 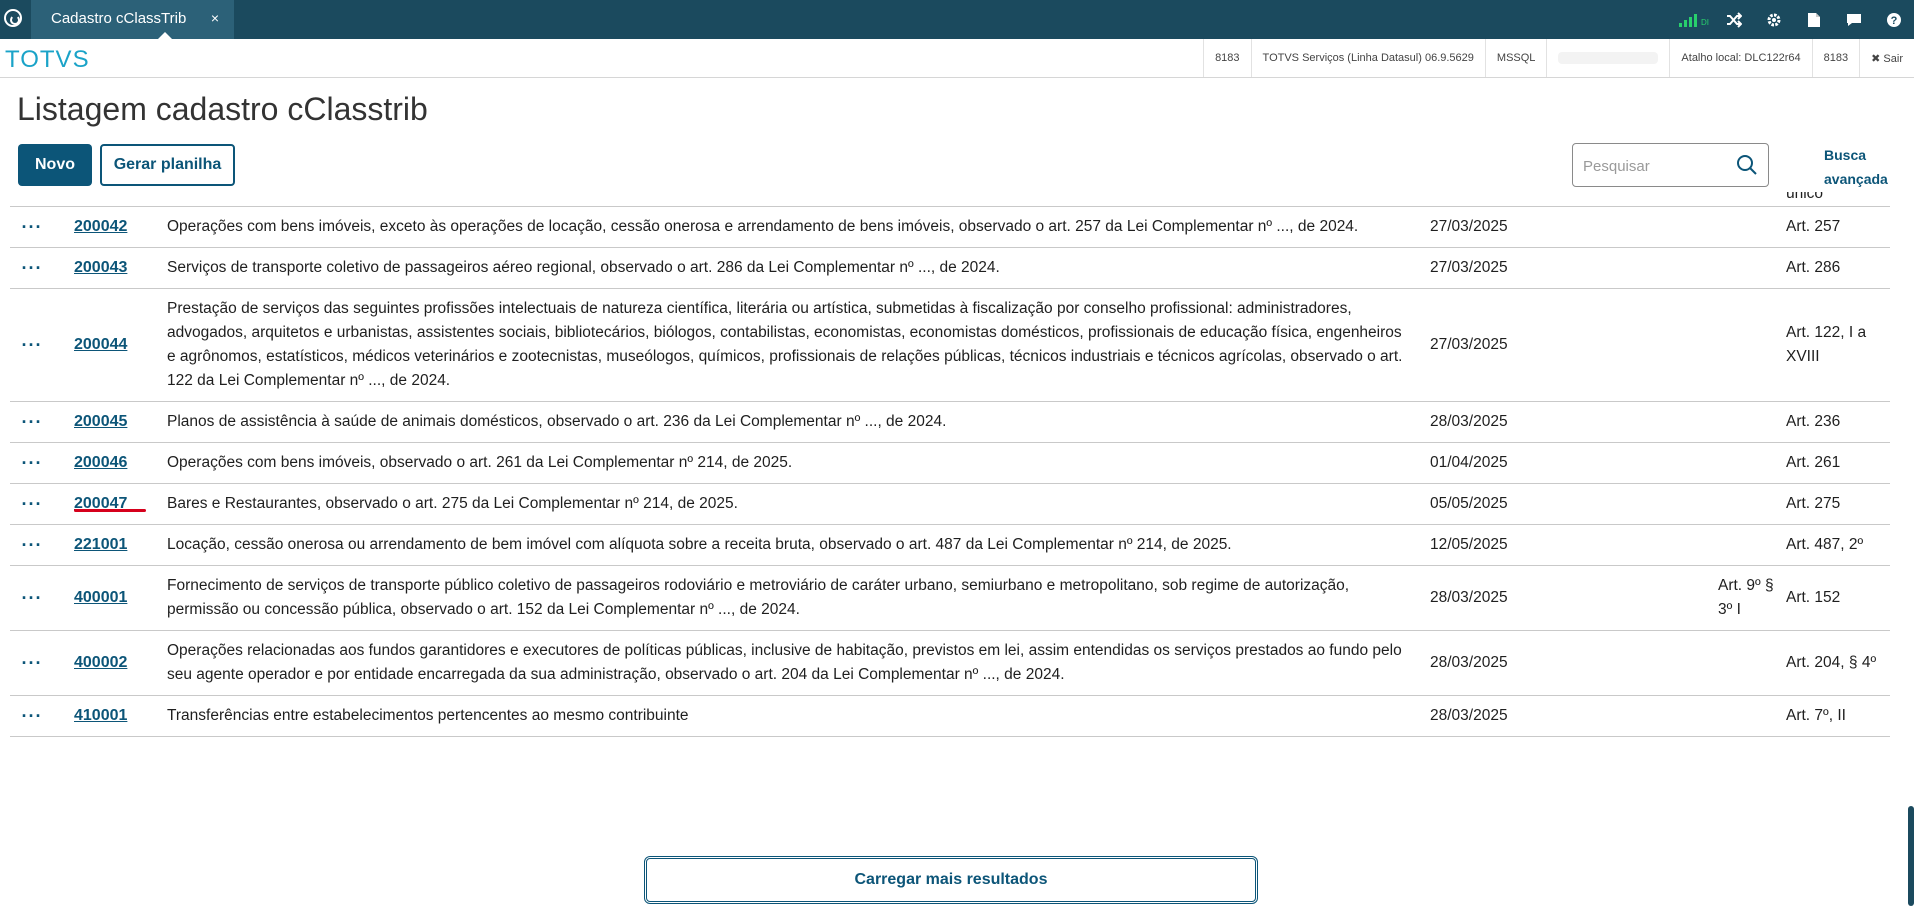 What do you see at coordinates (1740, 58) in the screenshot?
I see `info-cell-shortcut: Atalho local: DLC122r64` at bounding box center [1740, 58].